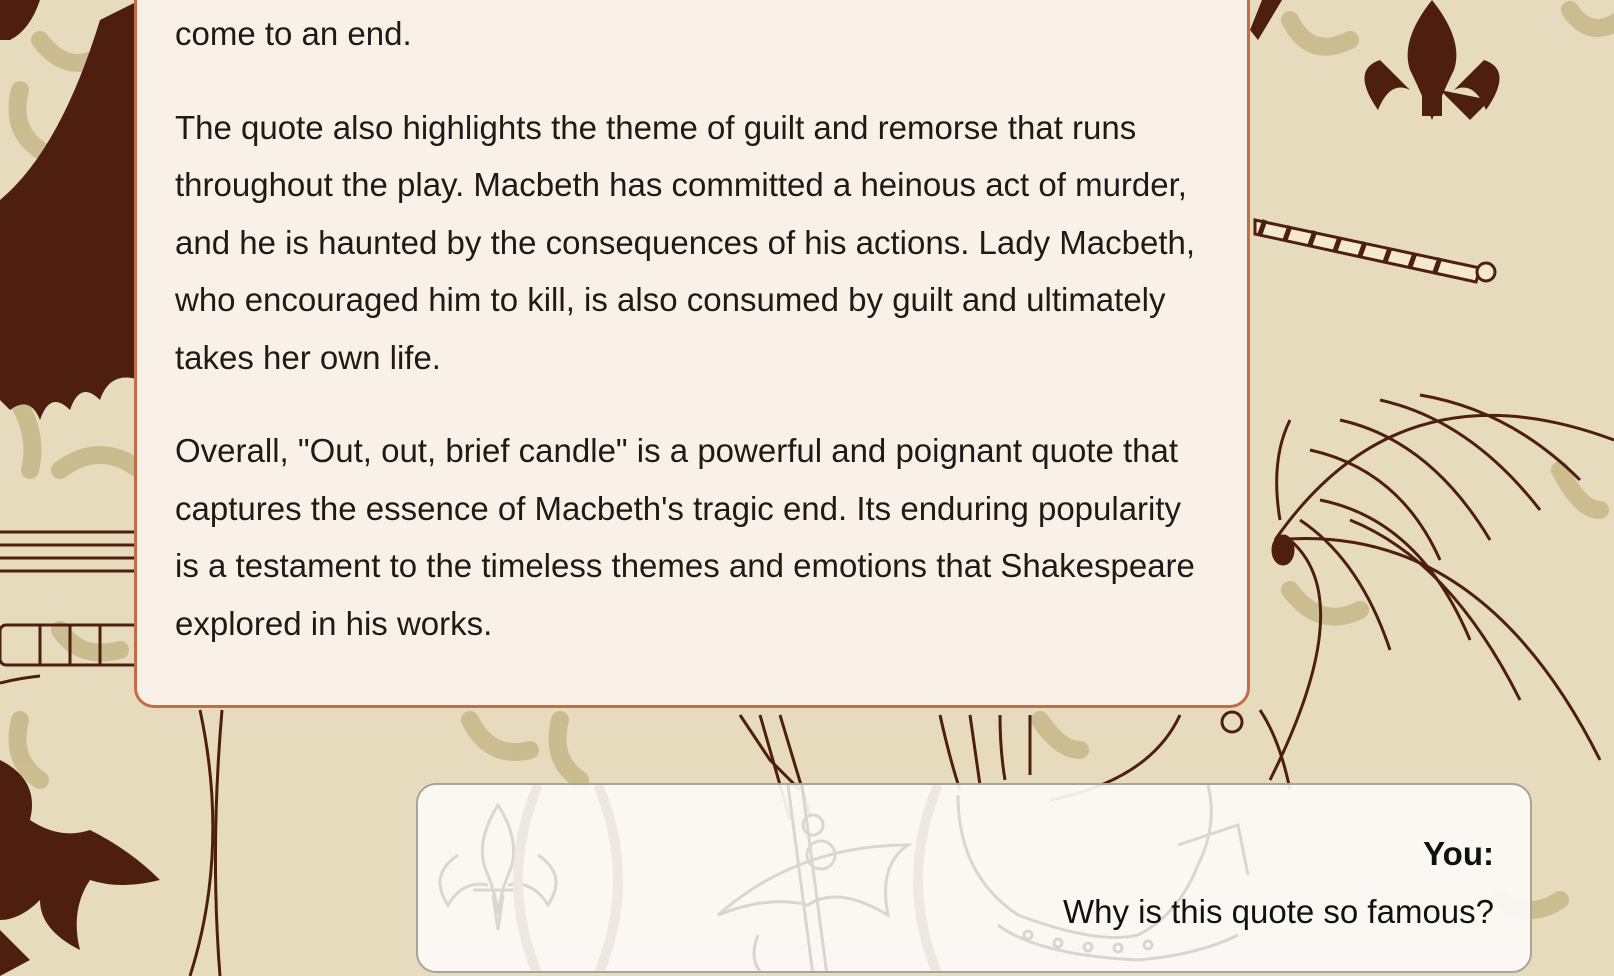  I want to click on assistant-paragraph: come to an end., so click(293, 33).